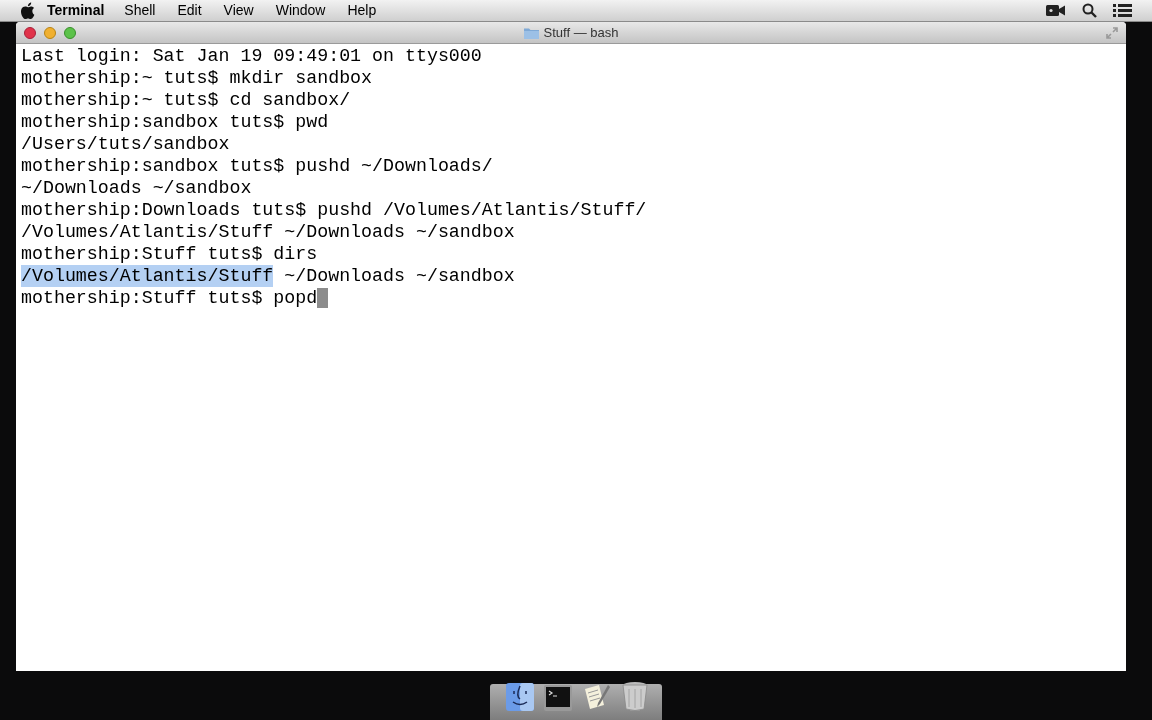  Describe the element at coordinates (635, 696) in the screenshot. I see `trash-icon` at that location.